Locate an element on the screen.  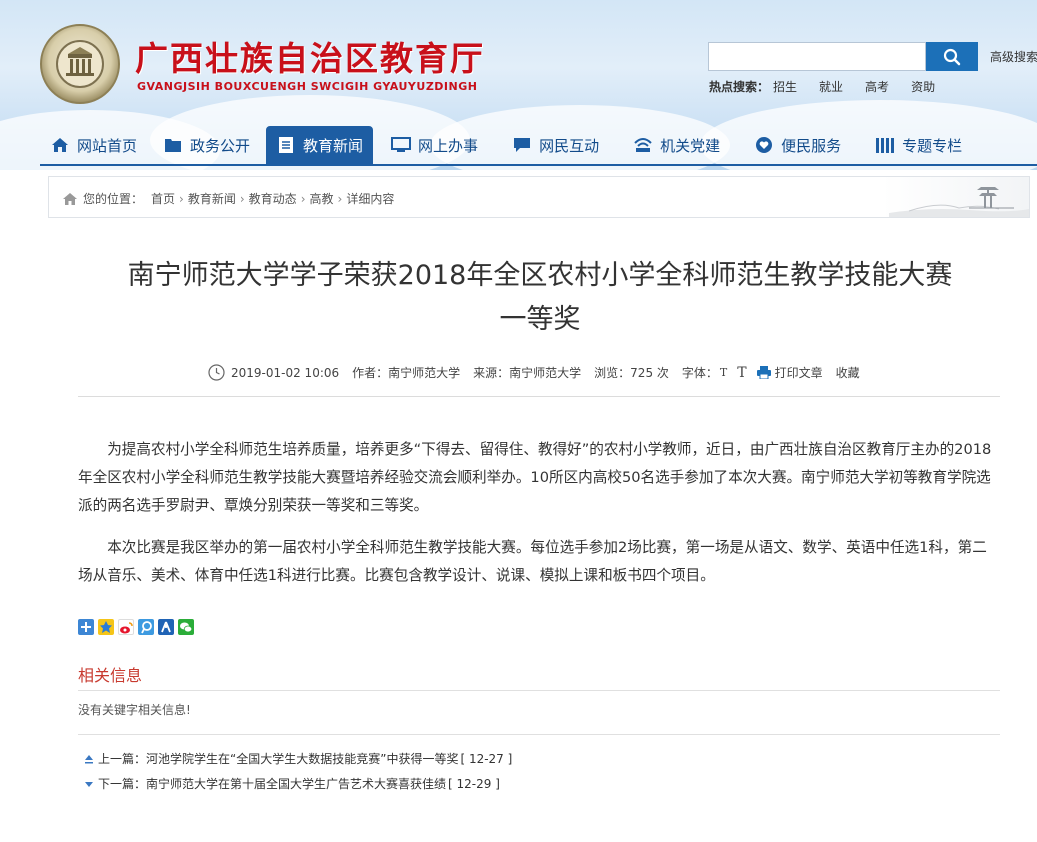
nav-label: 便民服务 is located at coordinates (811, 145).